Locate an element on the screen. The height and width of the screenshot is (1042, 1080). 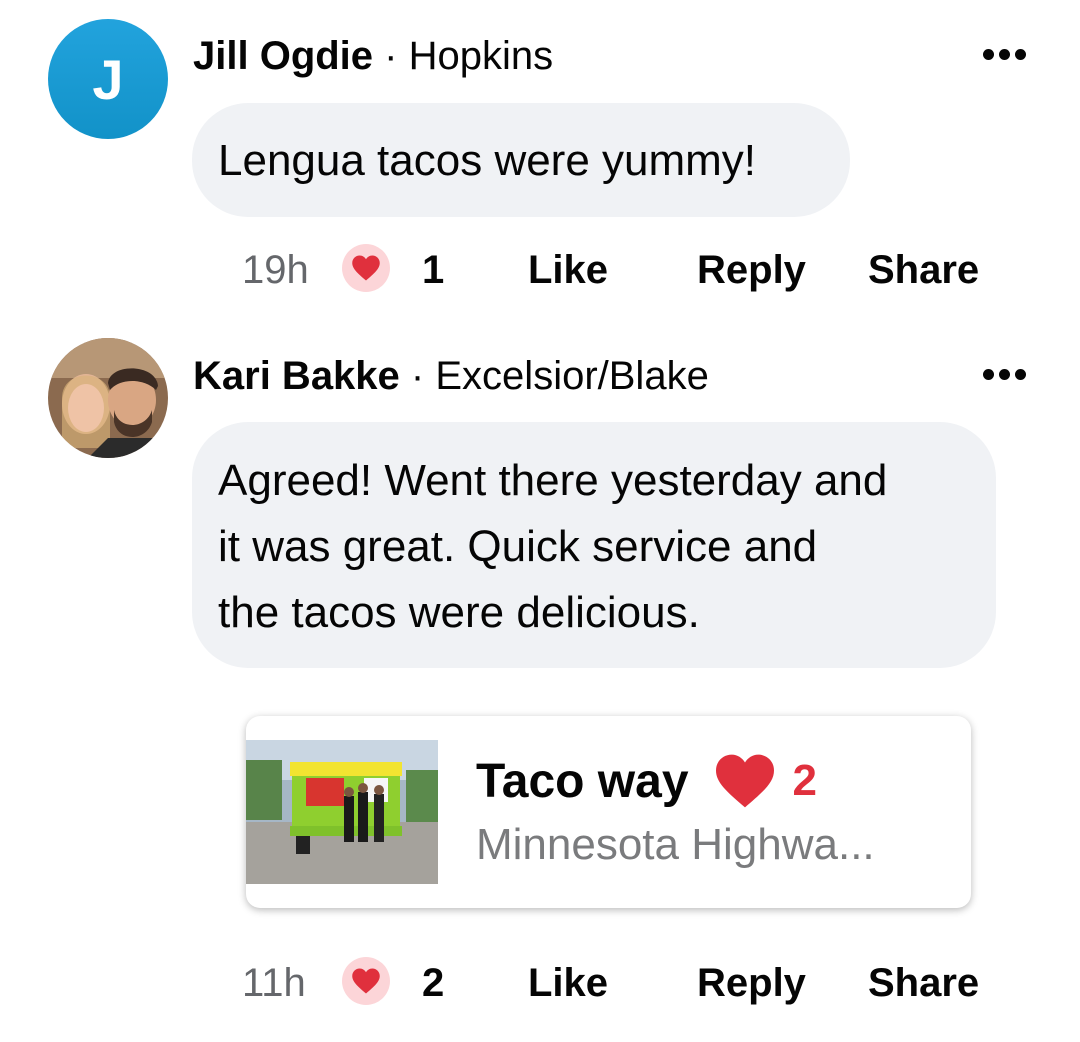
avatar-letter: J is located at coordinates (108, 79).